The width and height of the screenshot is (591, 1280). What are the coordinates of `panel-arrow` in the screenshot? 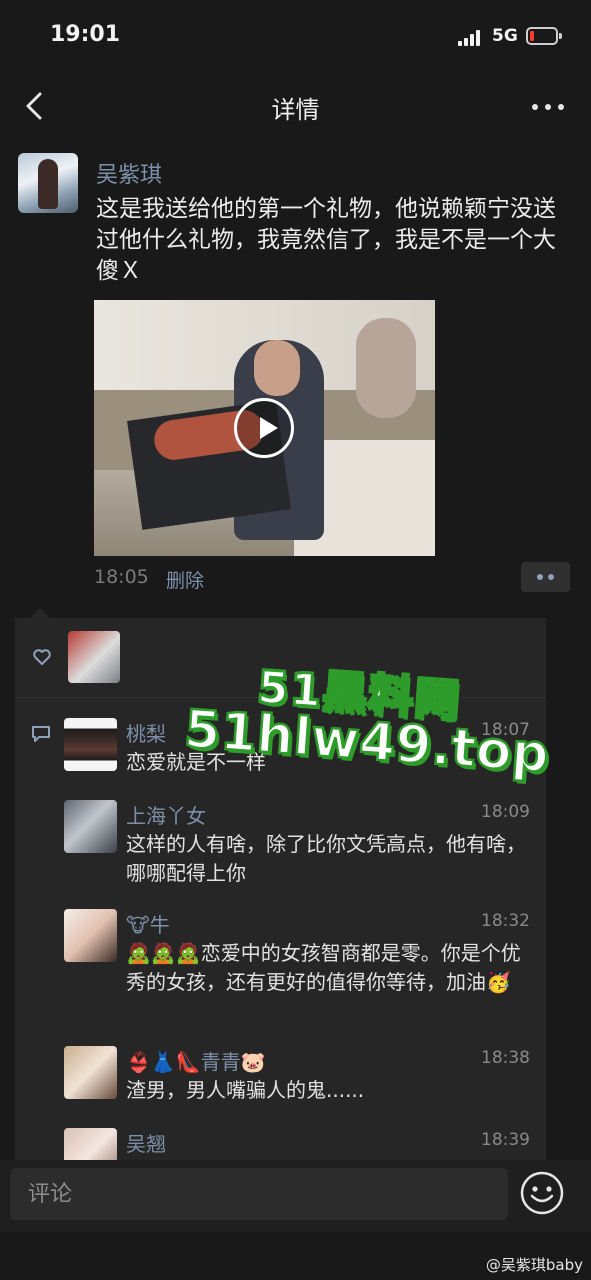 It's located at (40, 613).